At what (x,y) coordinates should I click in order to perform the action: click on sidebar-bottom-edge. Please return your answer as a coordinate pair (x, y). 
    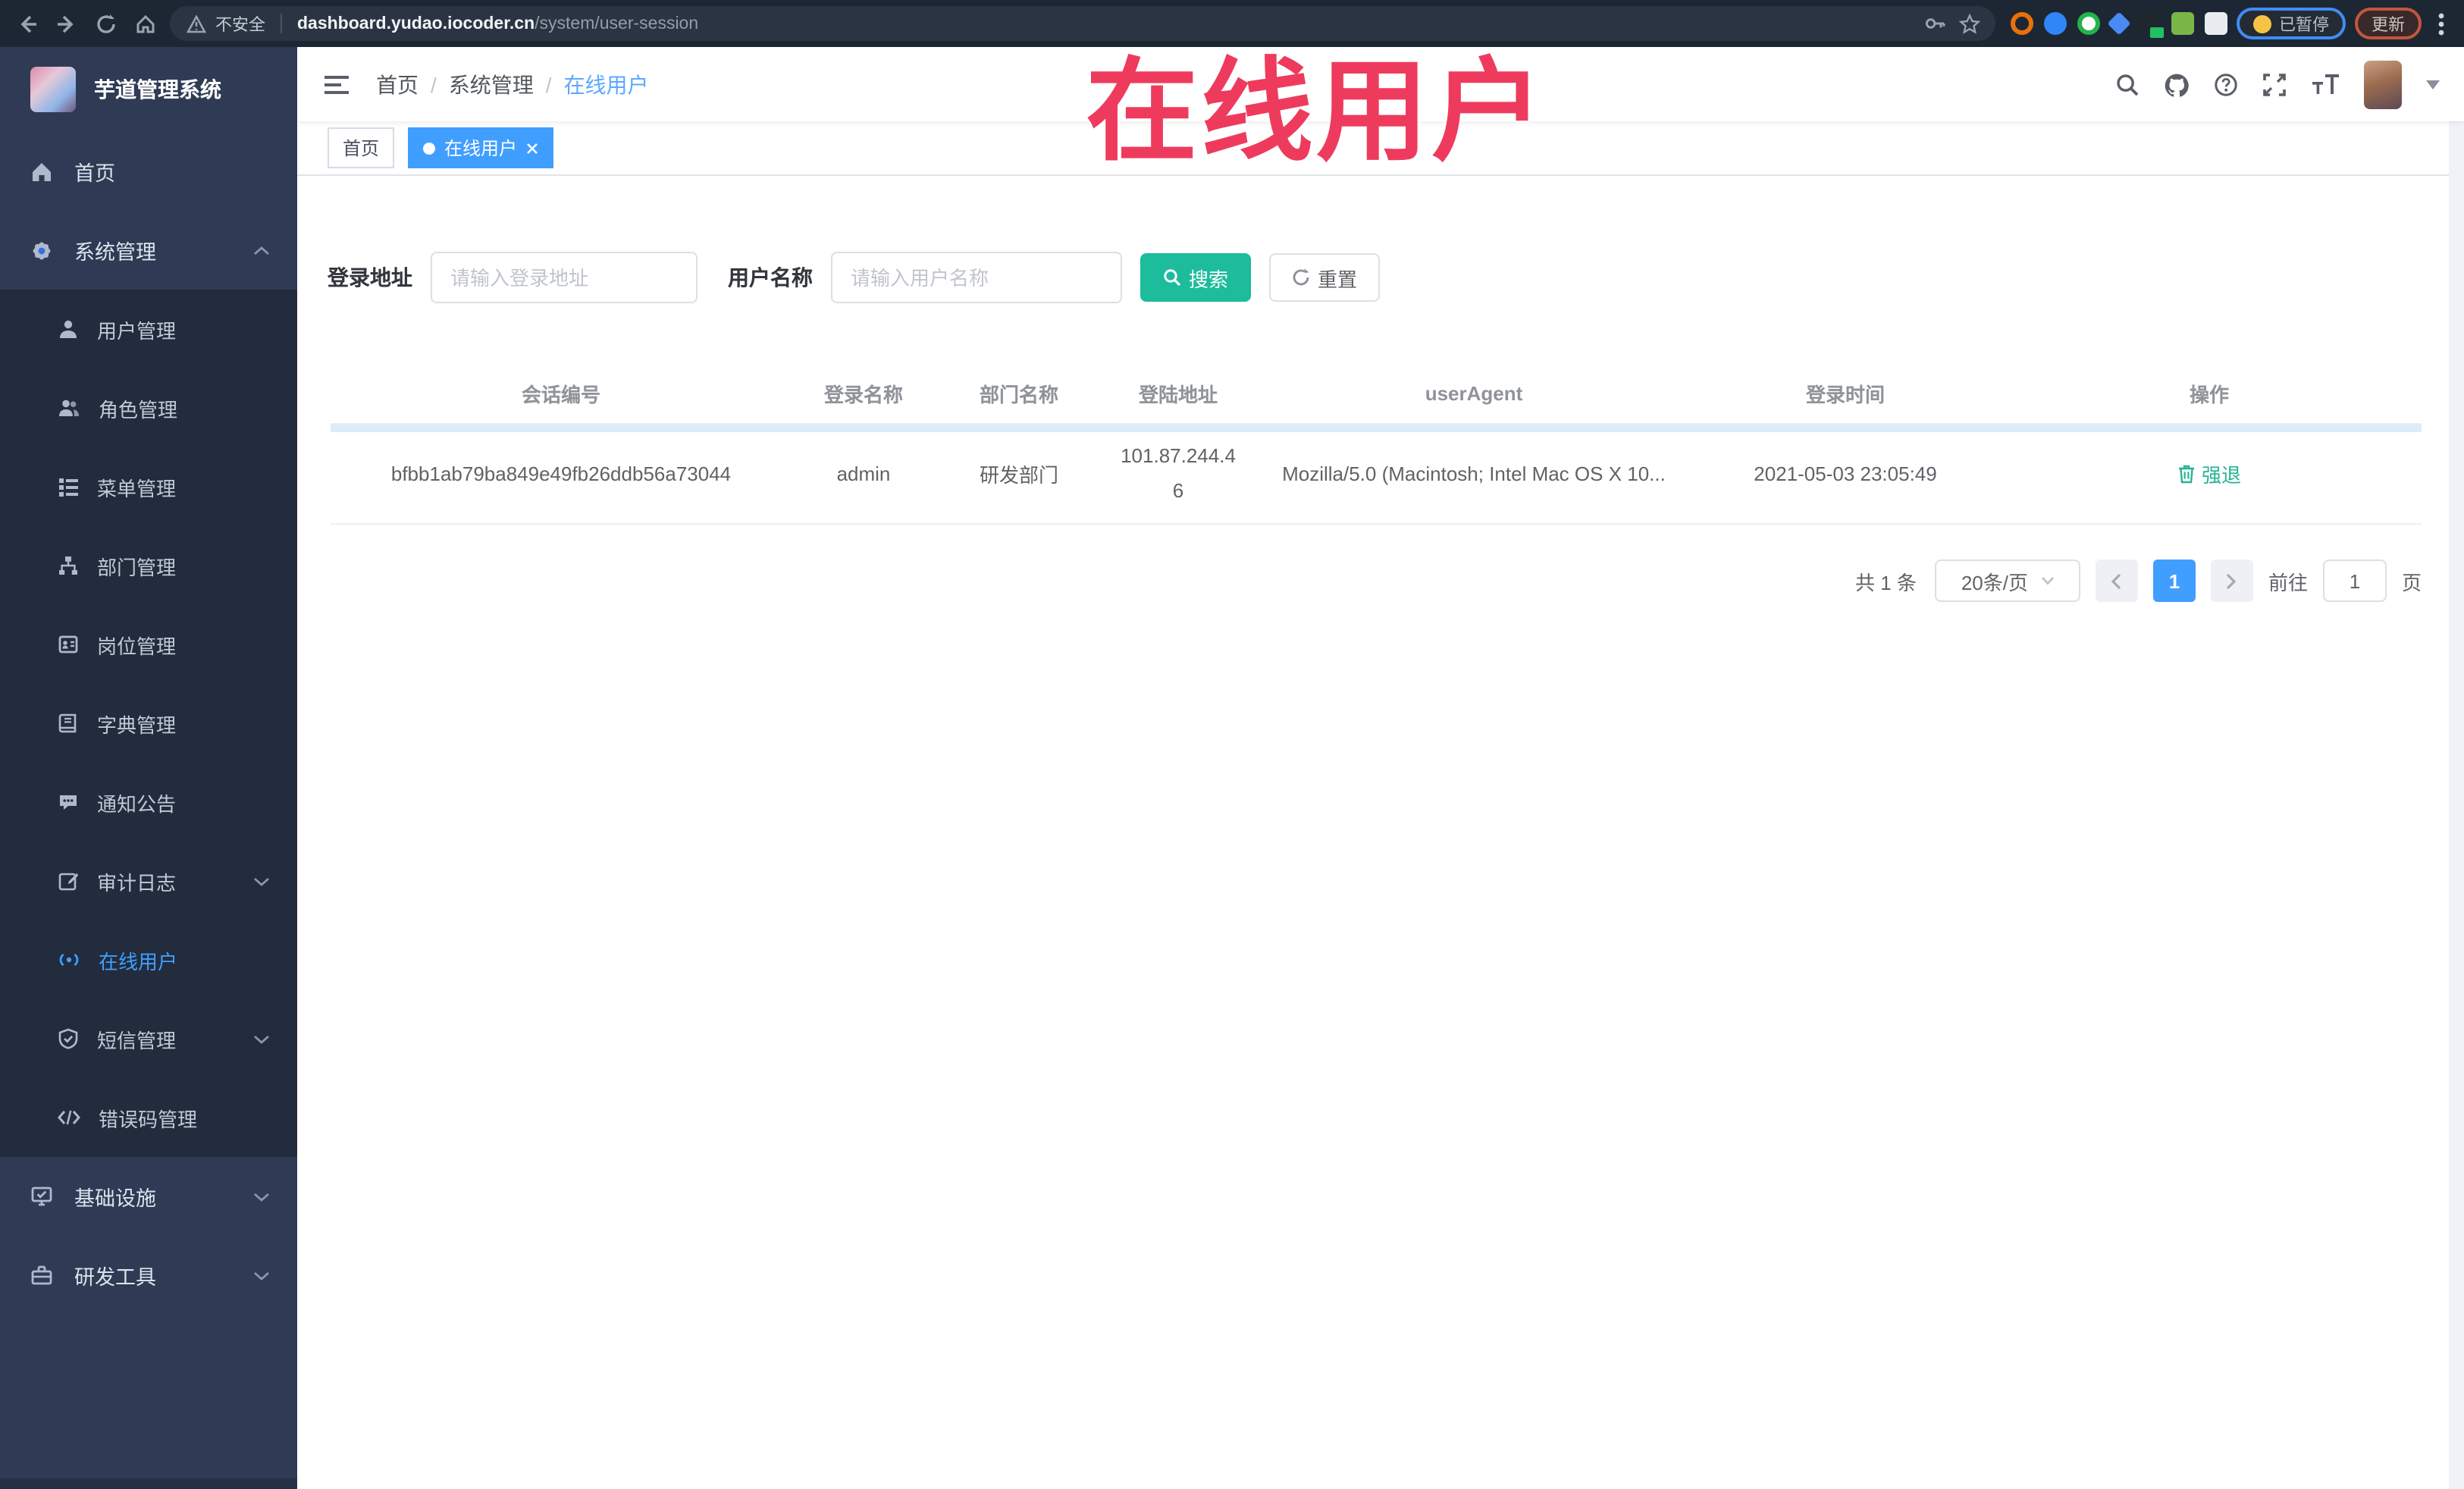
    Looking at the image, I should click on (148, 1484).